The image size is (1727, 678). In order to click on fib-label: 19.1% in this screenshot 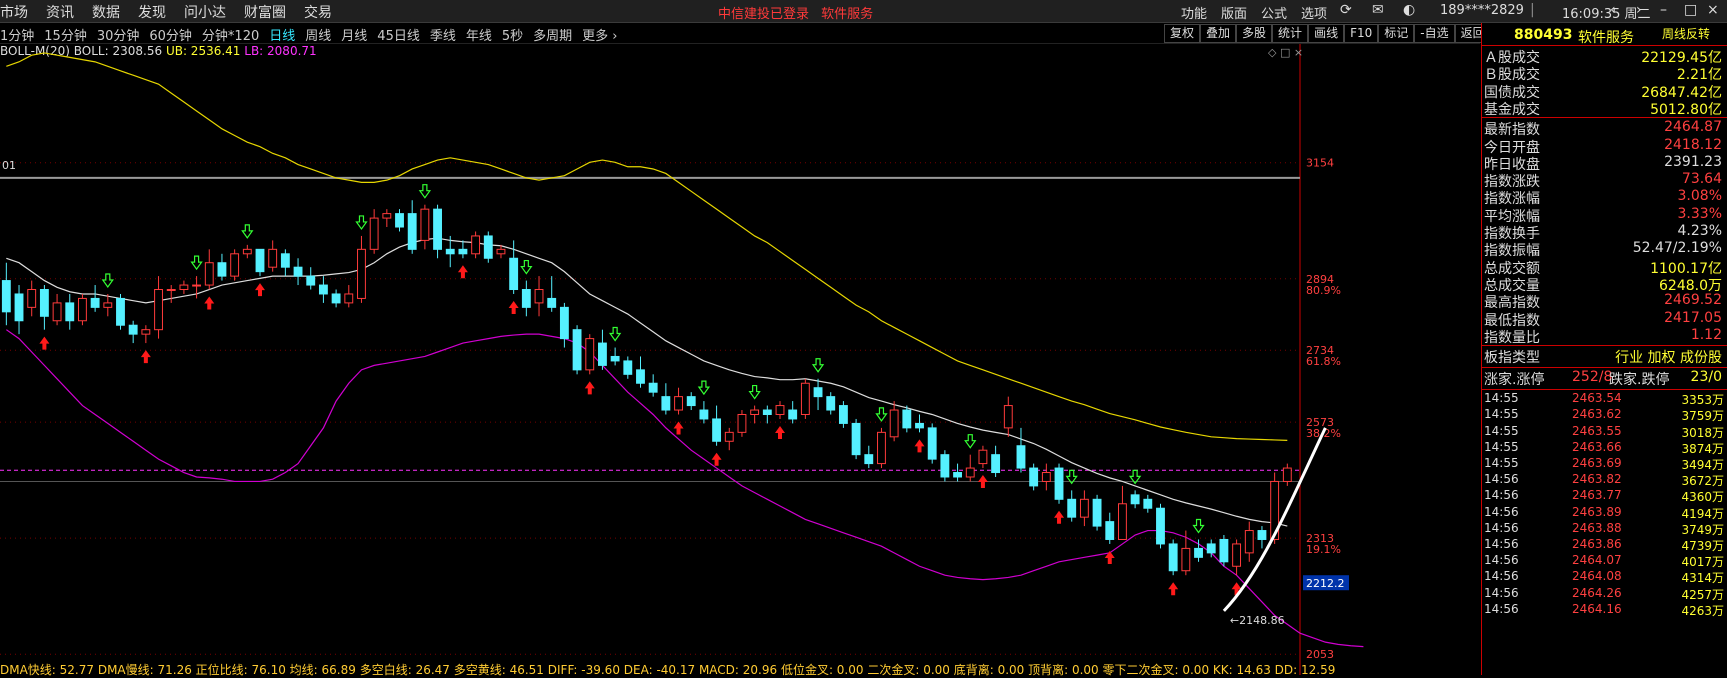, I will do `click(1323, 549)`.